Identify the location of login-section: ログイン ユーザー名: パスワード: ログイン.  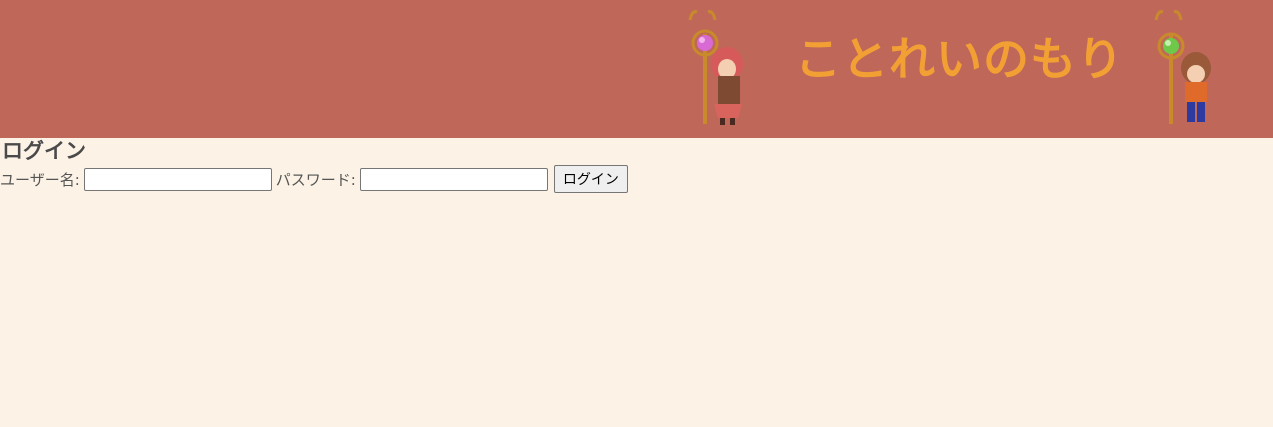
(636, 166).